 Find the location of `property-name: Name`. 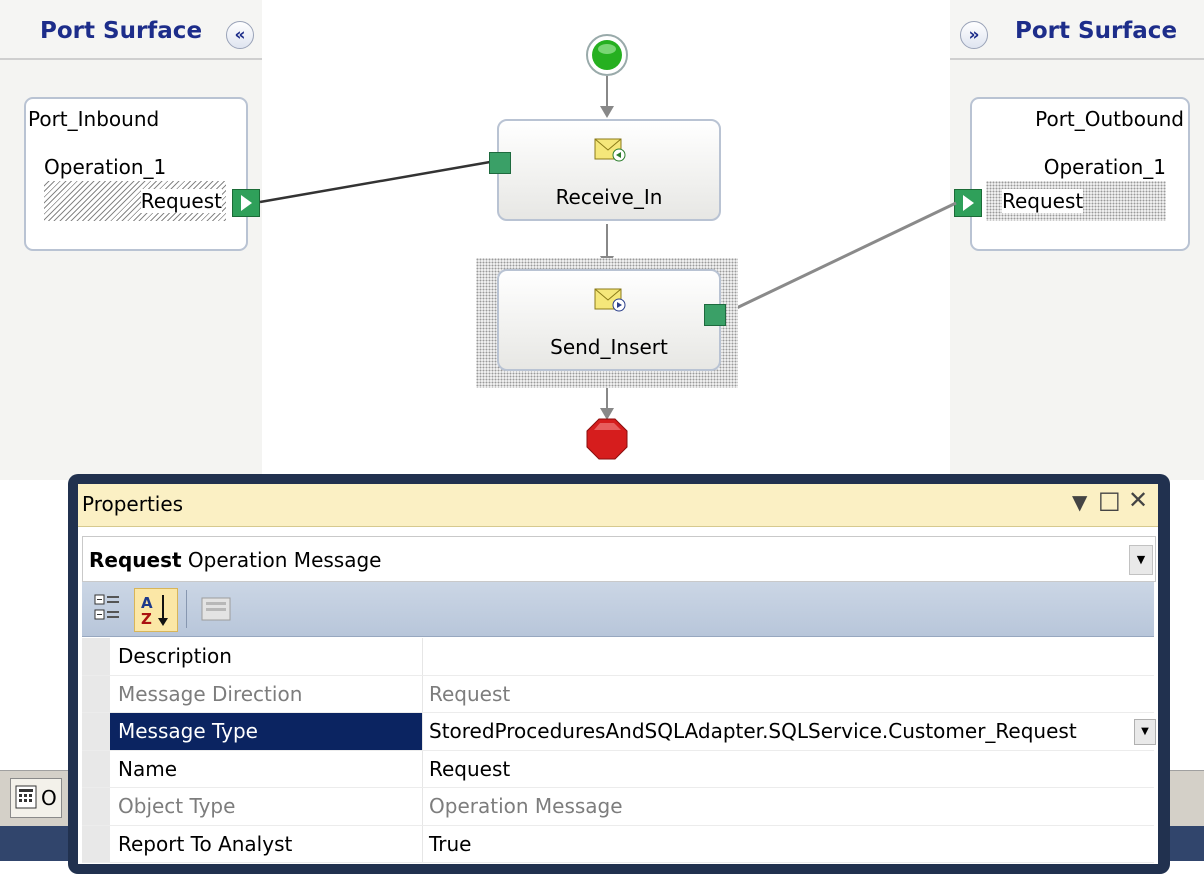

property-name: Name is located at coordinates (148, 768).